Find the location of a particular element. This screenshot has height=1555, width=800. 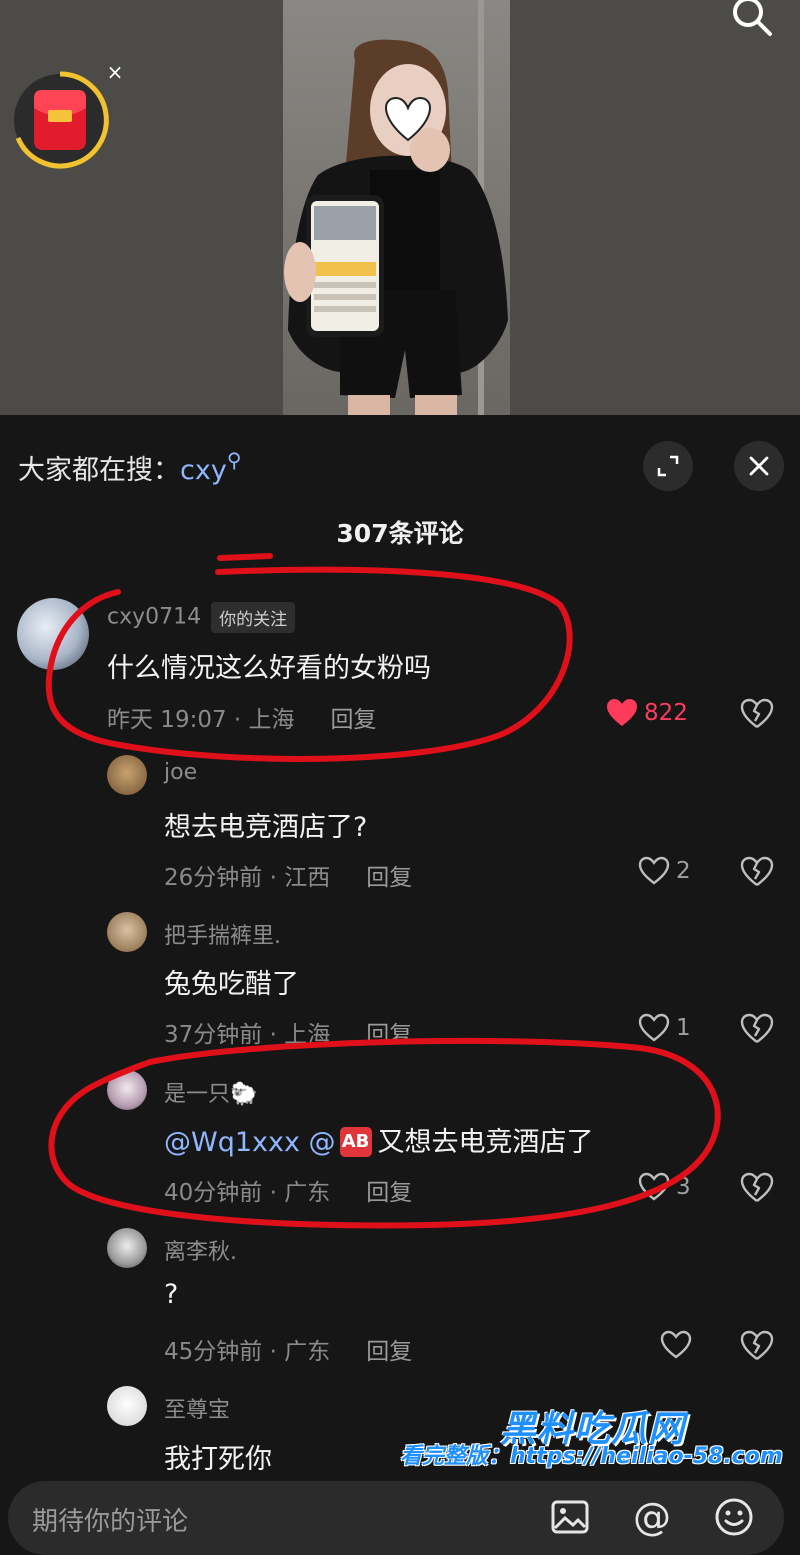

close-panel-button is located at coordinates (759, 466).